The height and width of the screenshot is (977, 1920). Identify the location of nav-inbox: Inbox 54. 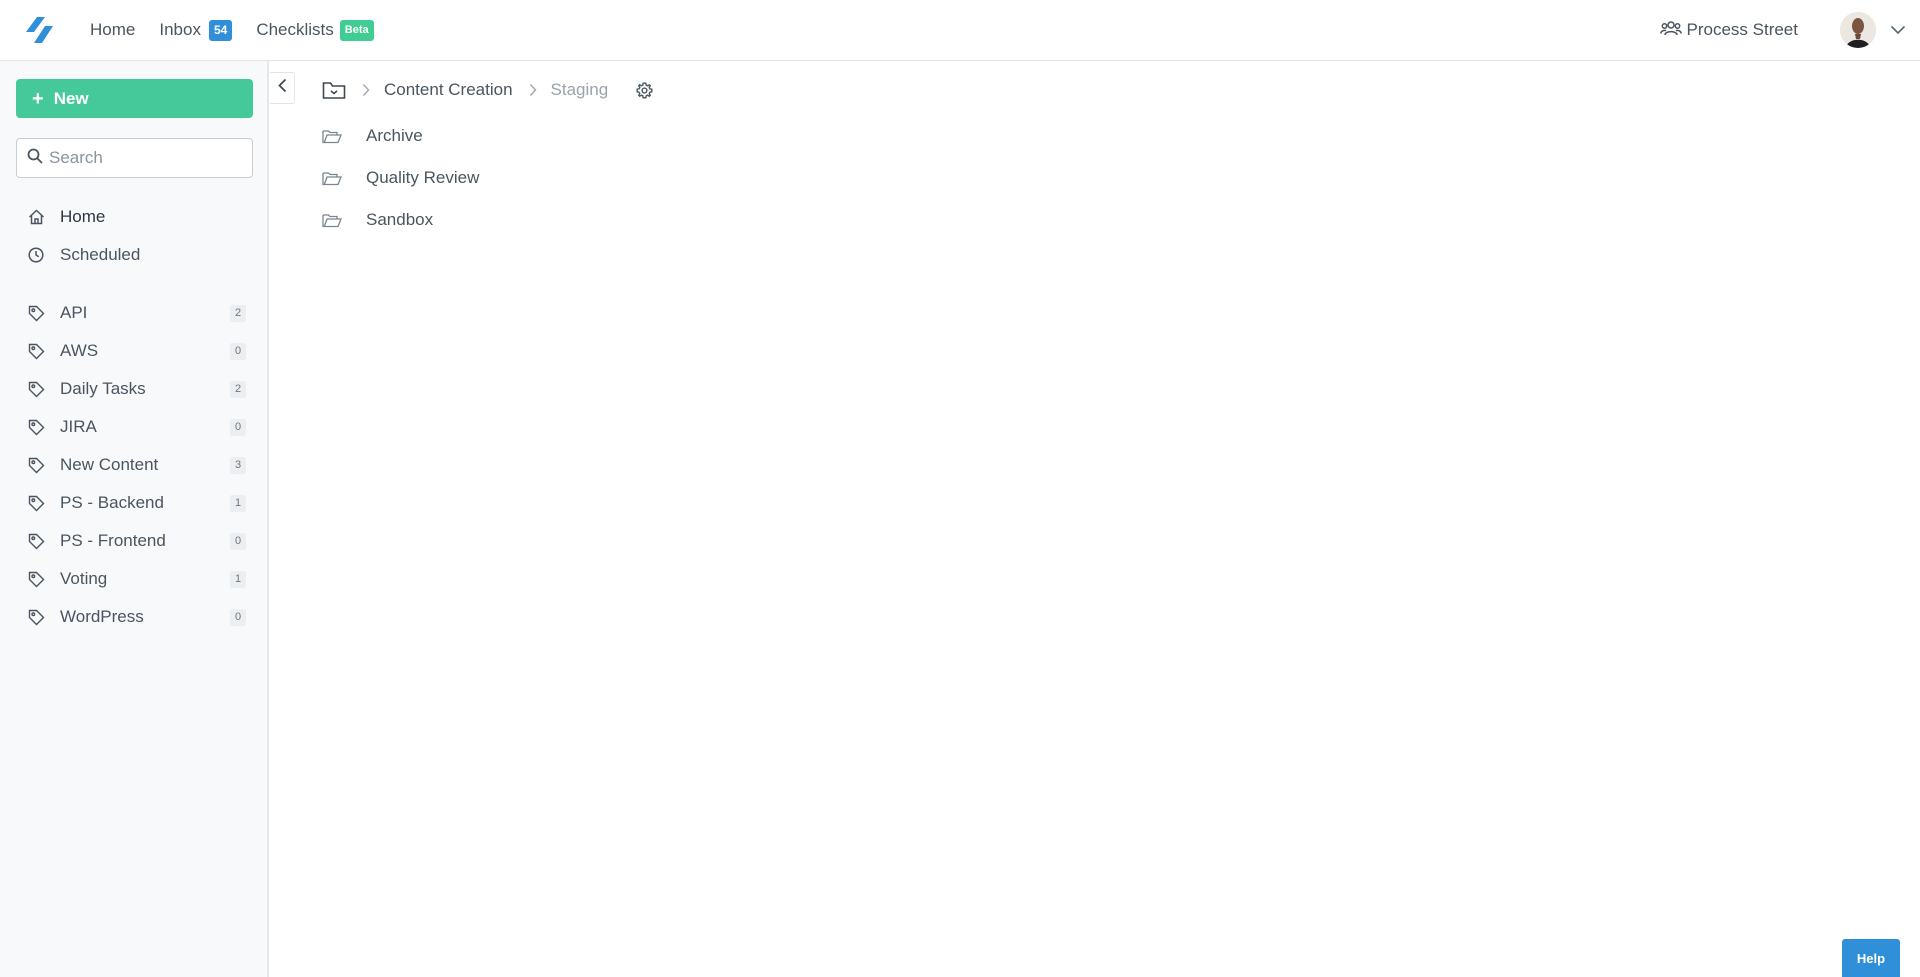
(195, 30).